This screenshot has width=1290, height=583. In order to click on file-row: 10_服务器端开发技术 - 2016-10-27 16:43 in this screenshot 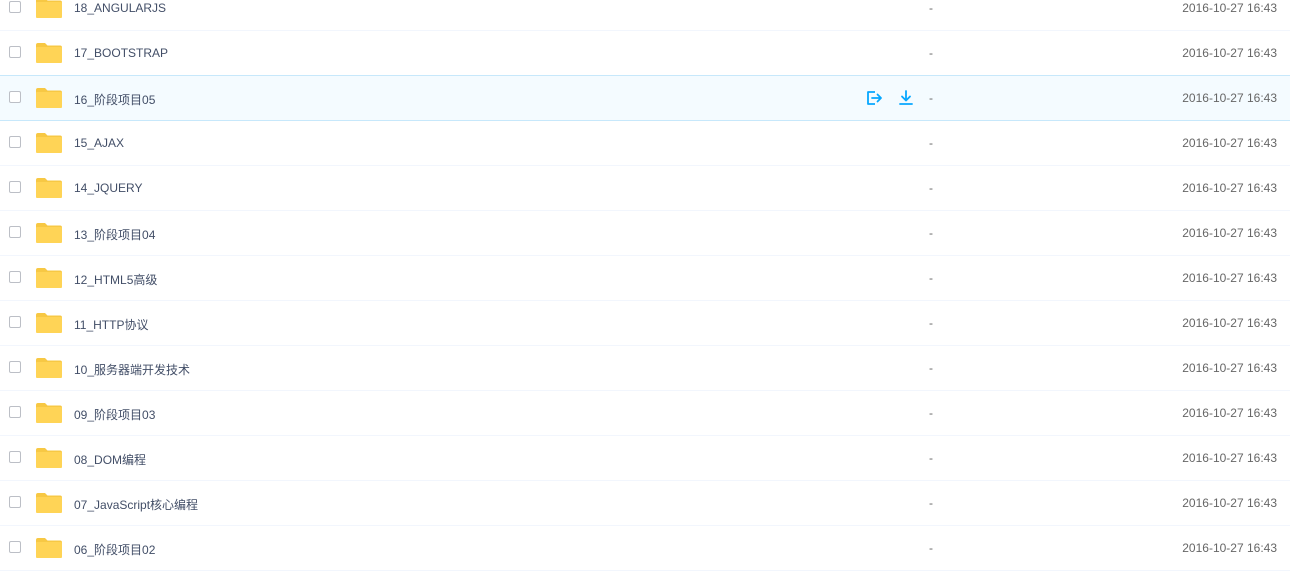, I will do `click(645, 368)`.